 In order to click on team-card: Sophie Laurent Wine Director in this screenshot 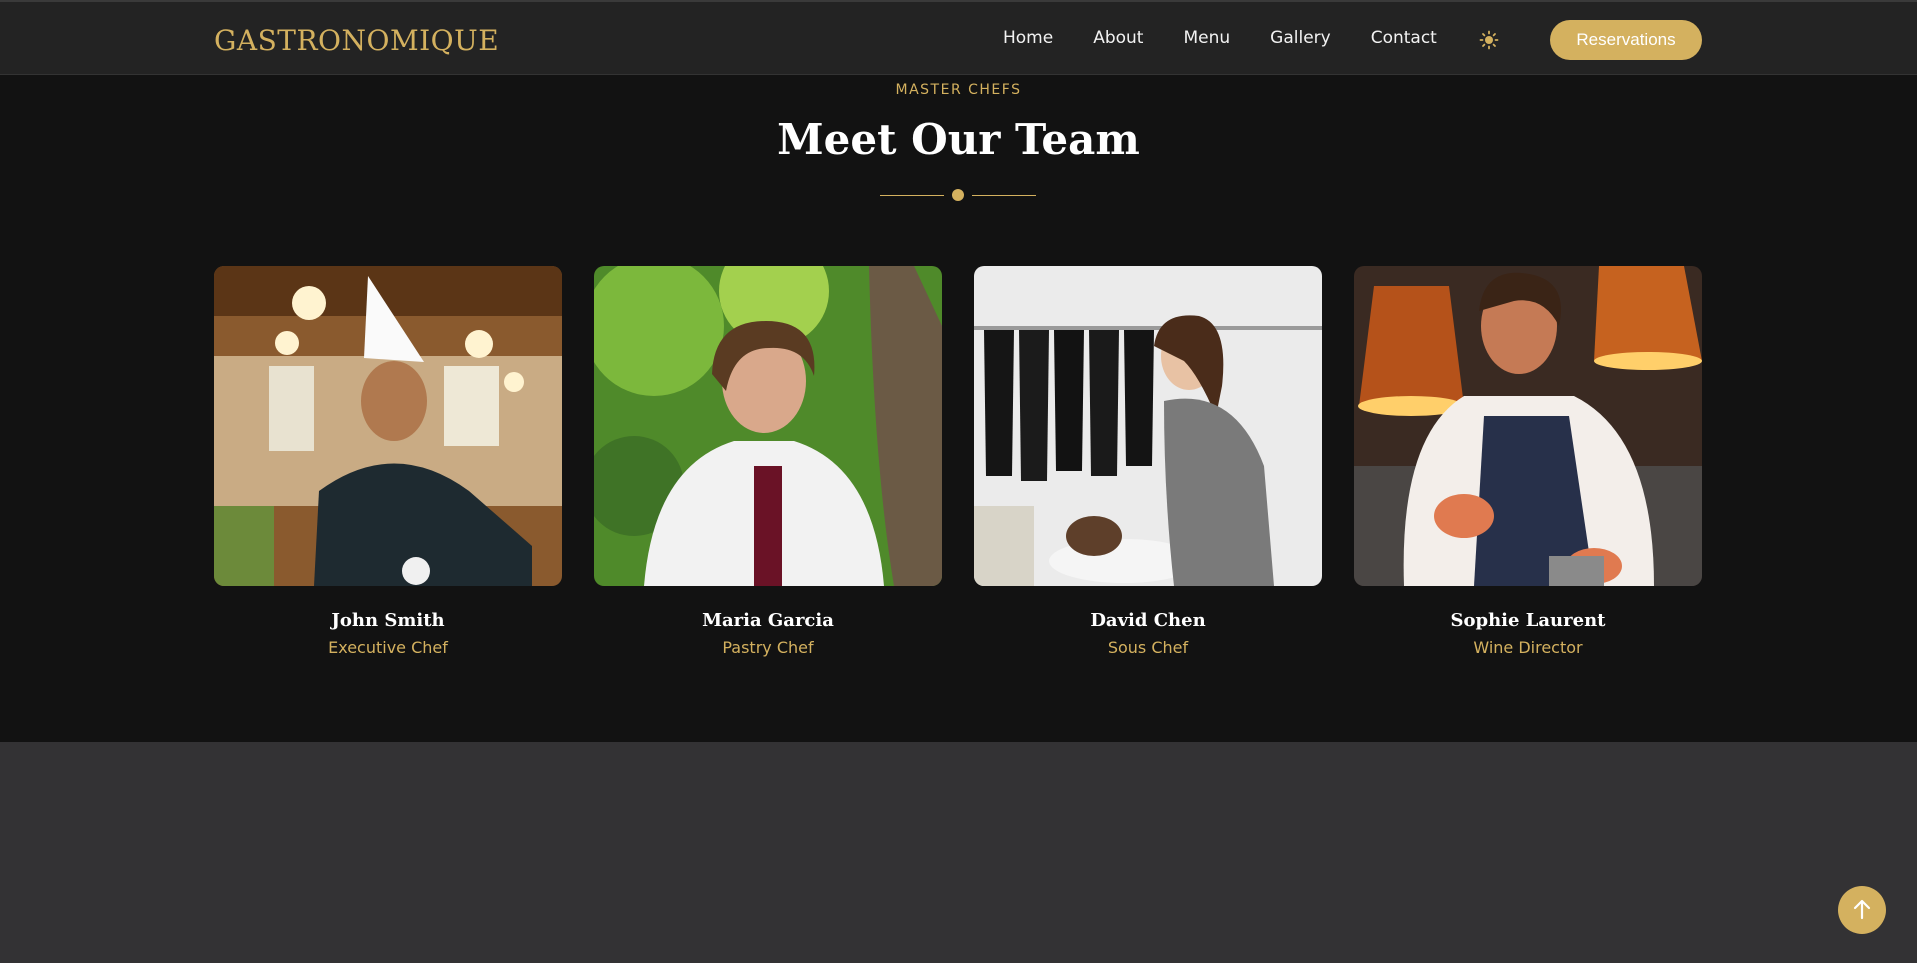, I will do `click(1528, 461)`.